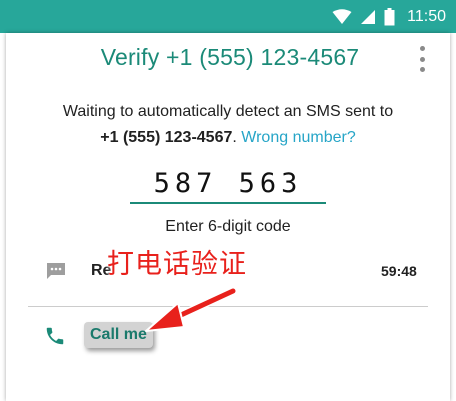 The height and width of the screenshot is (401, 456). What do you see at coordinates (426, 16) in the screenshot?
I see `status-time: 11:50` at bounding box center [426, 16].